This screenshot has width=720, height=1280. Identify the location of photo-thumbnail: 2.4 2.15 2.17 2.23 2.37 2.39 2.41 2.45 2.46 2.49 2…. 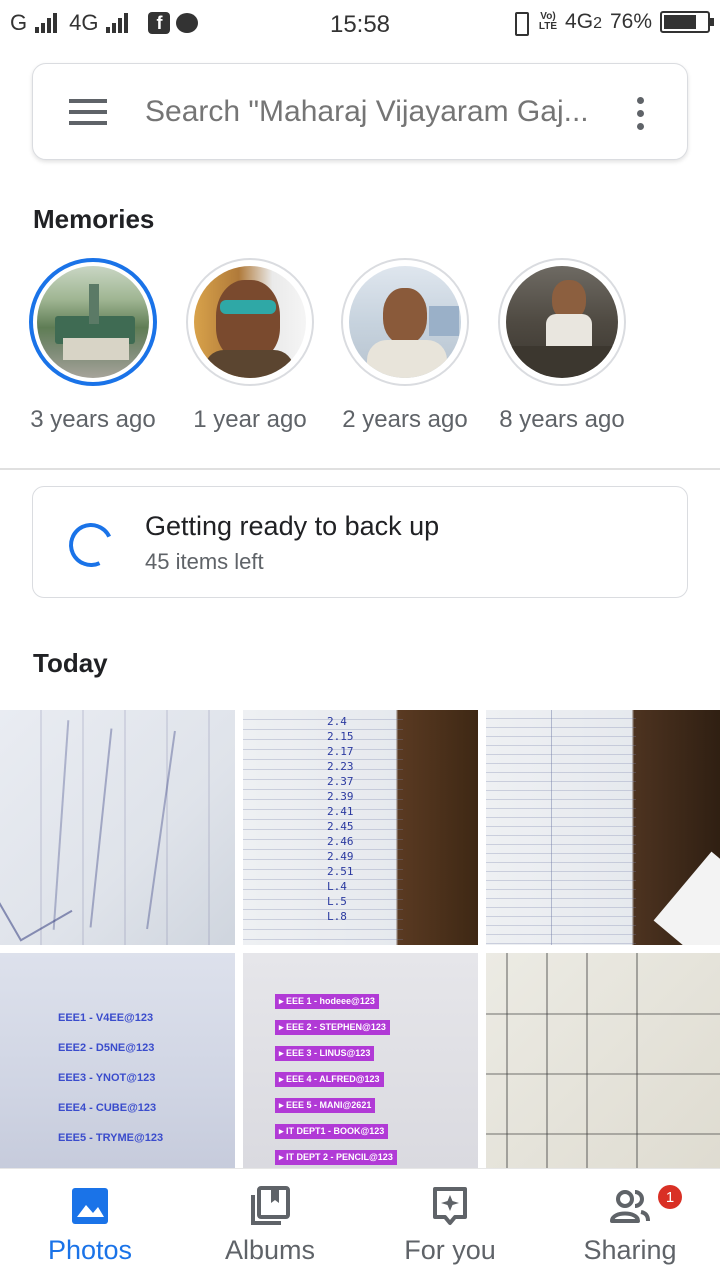
(360, 827).